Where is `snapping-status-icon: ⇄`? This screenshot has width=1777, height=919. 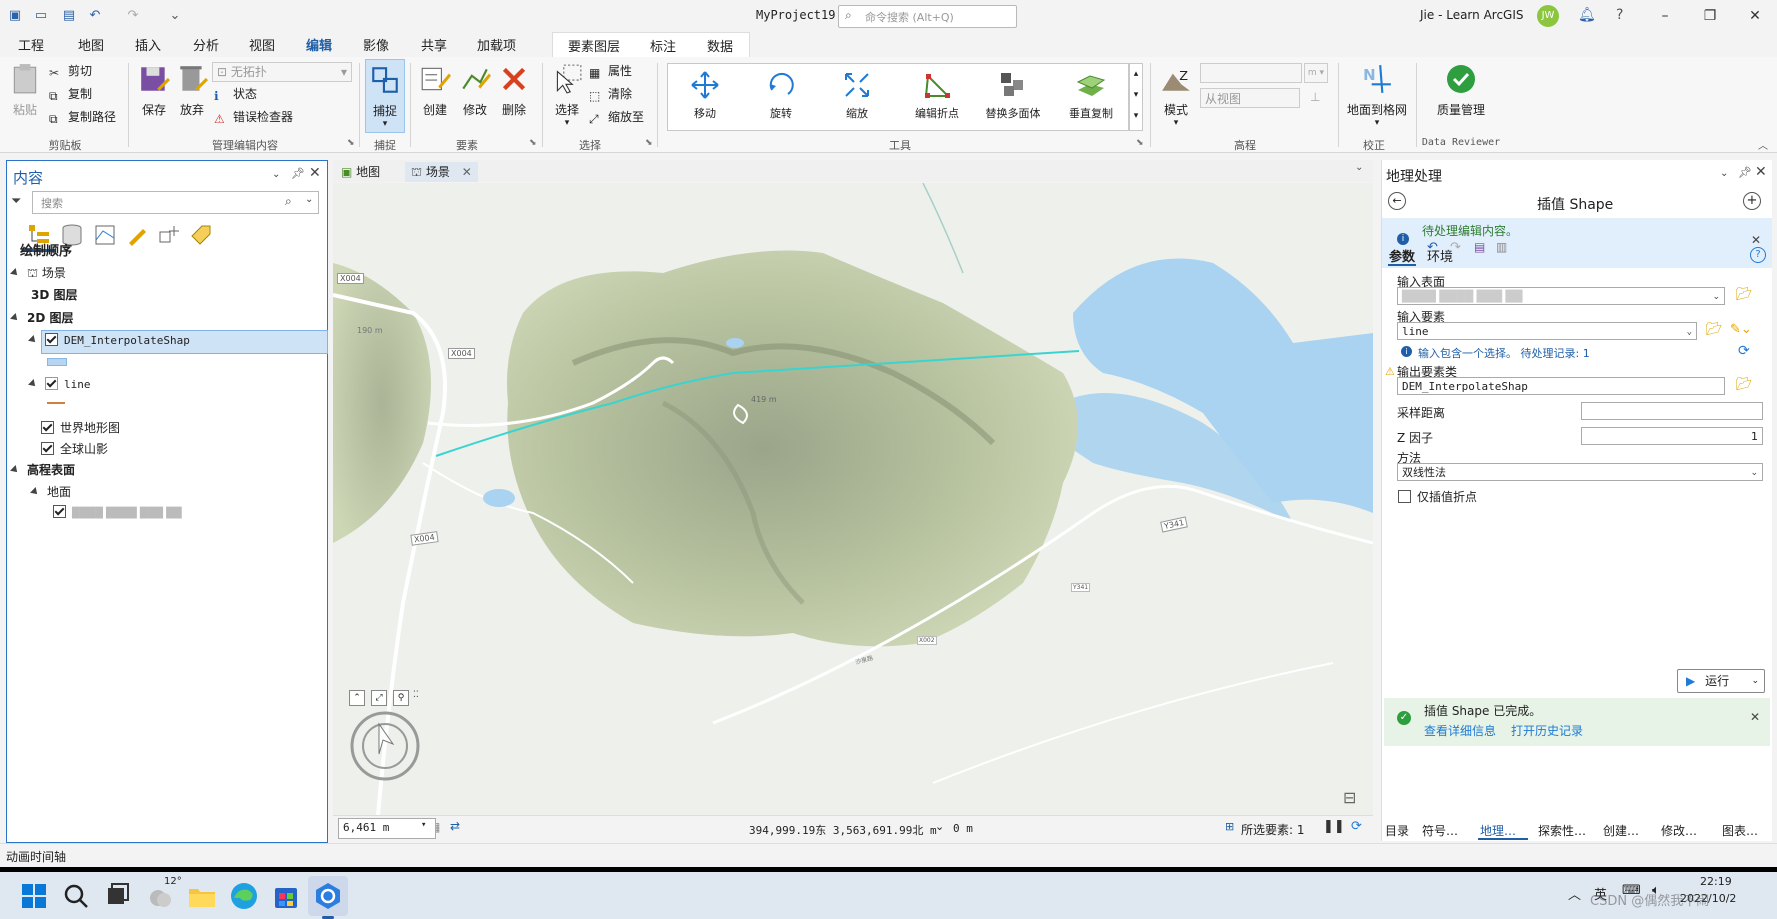 snapping-status-icon: ⇄ is located at coordinates (455, 826).